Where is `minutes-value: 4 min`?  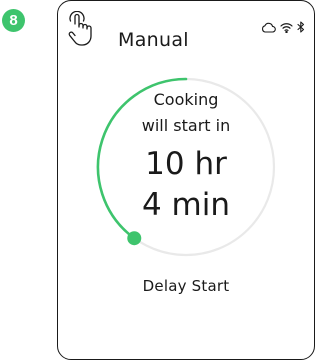 minutes-value: 4 min is located at coordinates (186, 205).